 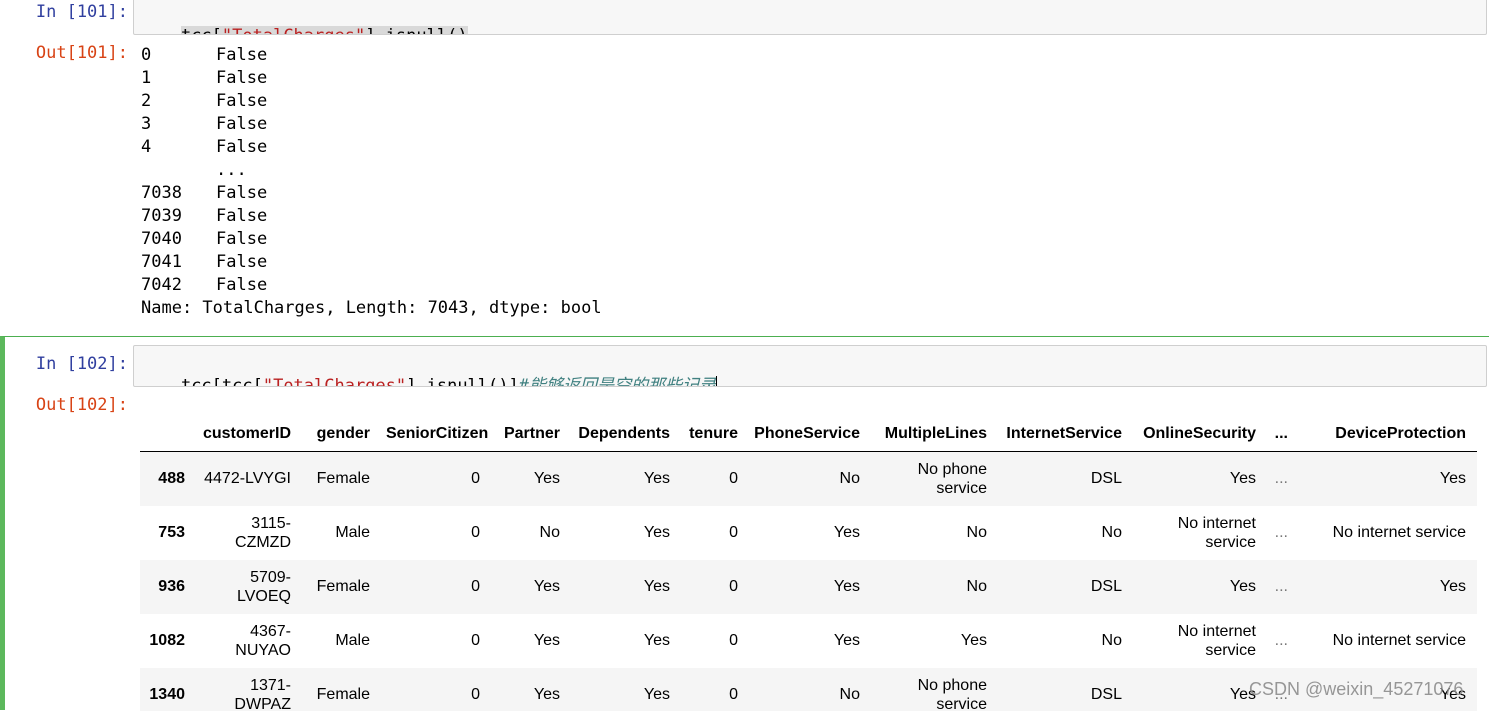 I want to click on column-header, so click(x=166, y=427).